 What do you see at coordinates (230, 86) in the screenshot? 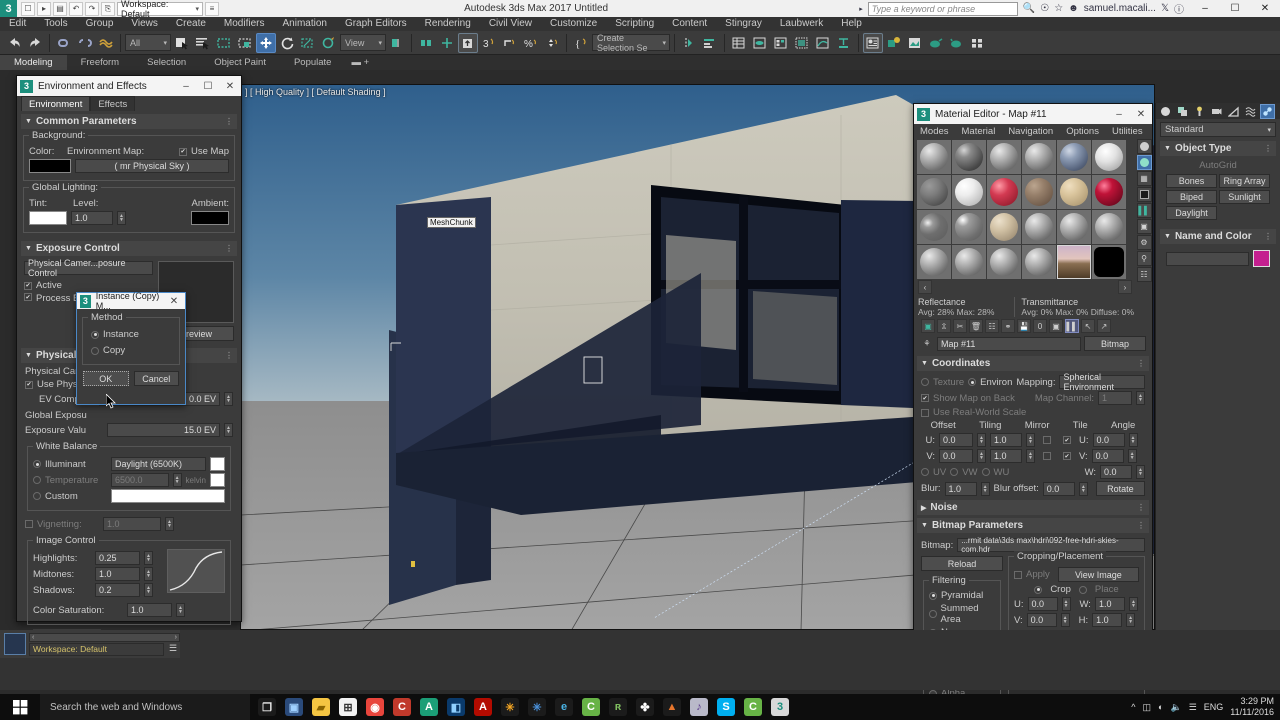
I see `envfx-close-button: ✕` at bounding box center [230, 86].